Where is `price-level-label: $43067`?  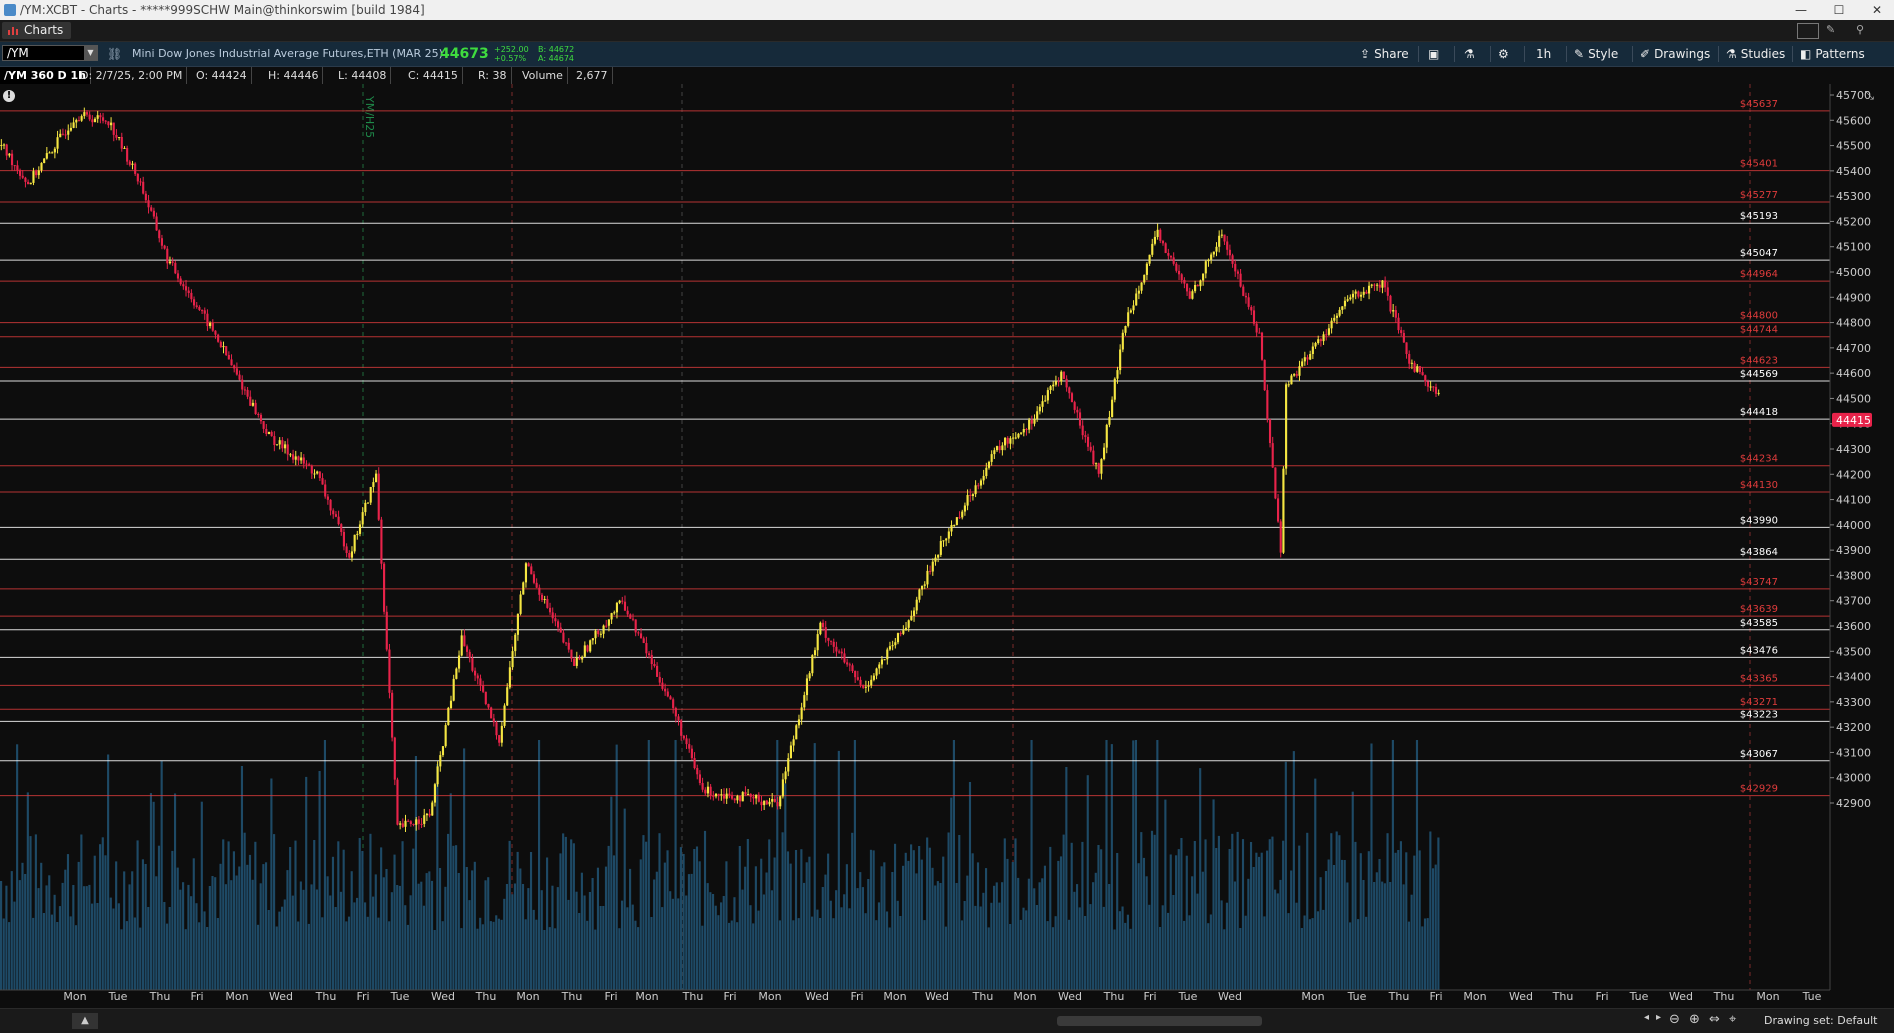
price-level-label: $43067 is located at coordinates (1759, 754).